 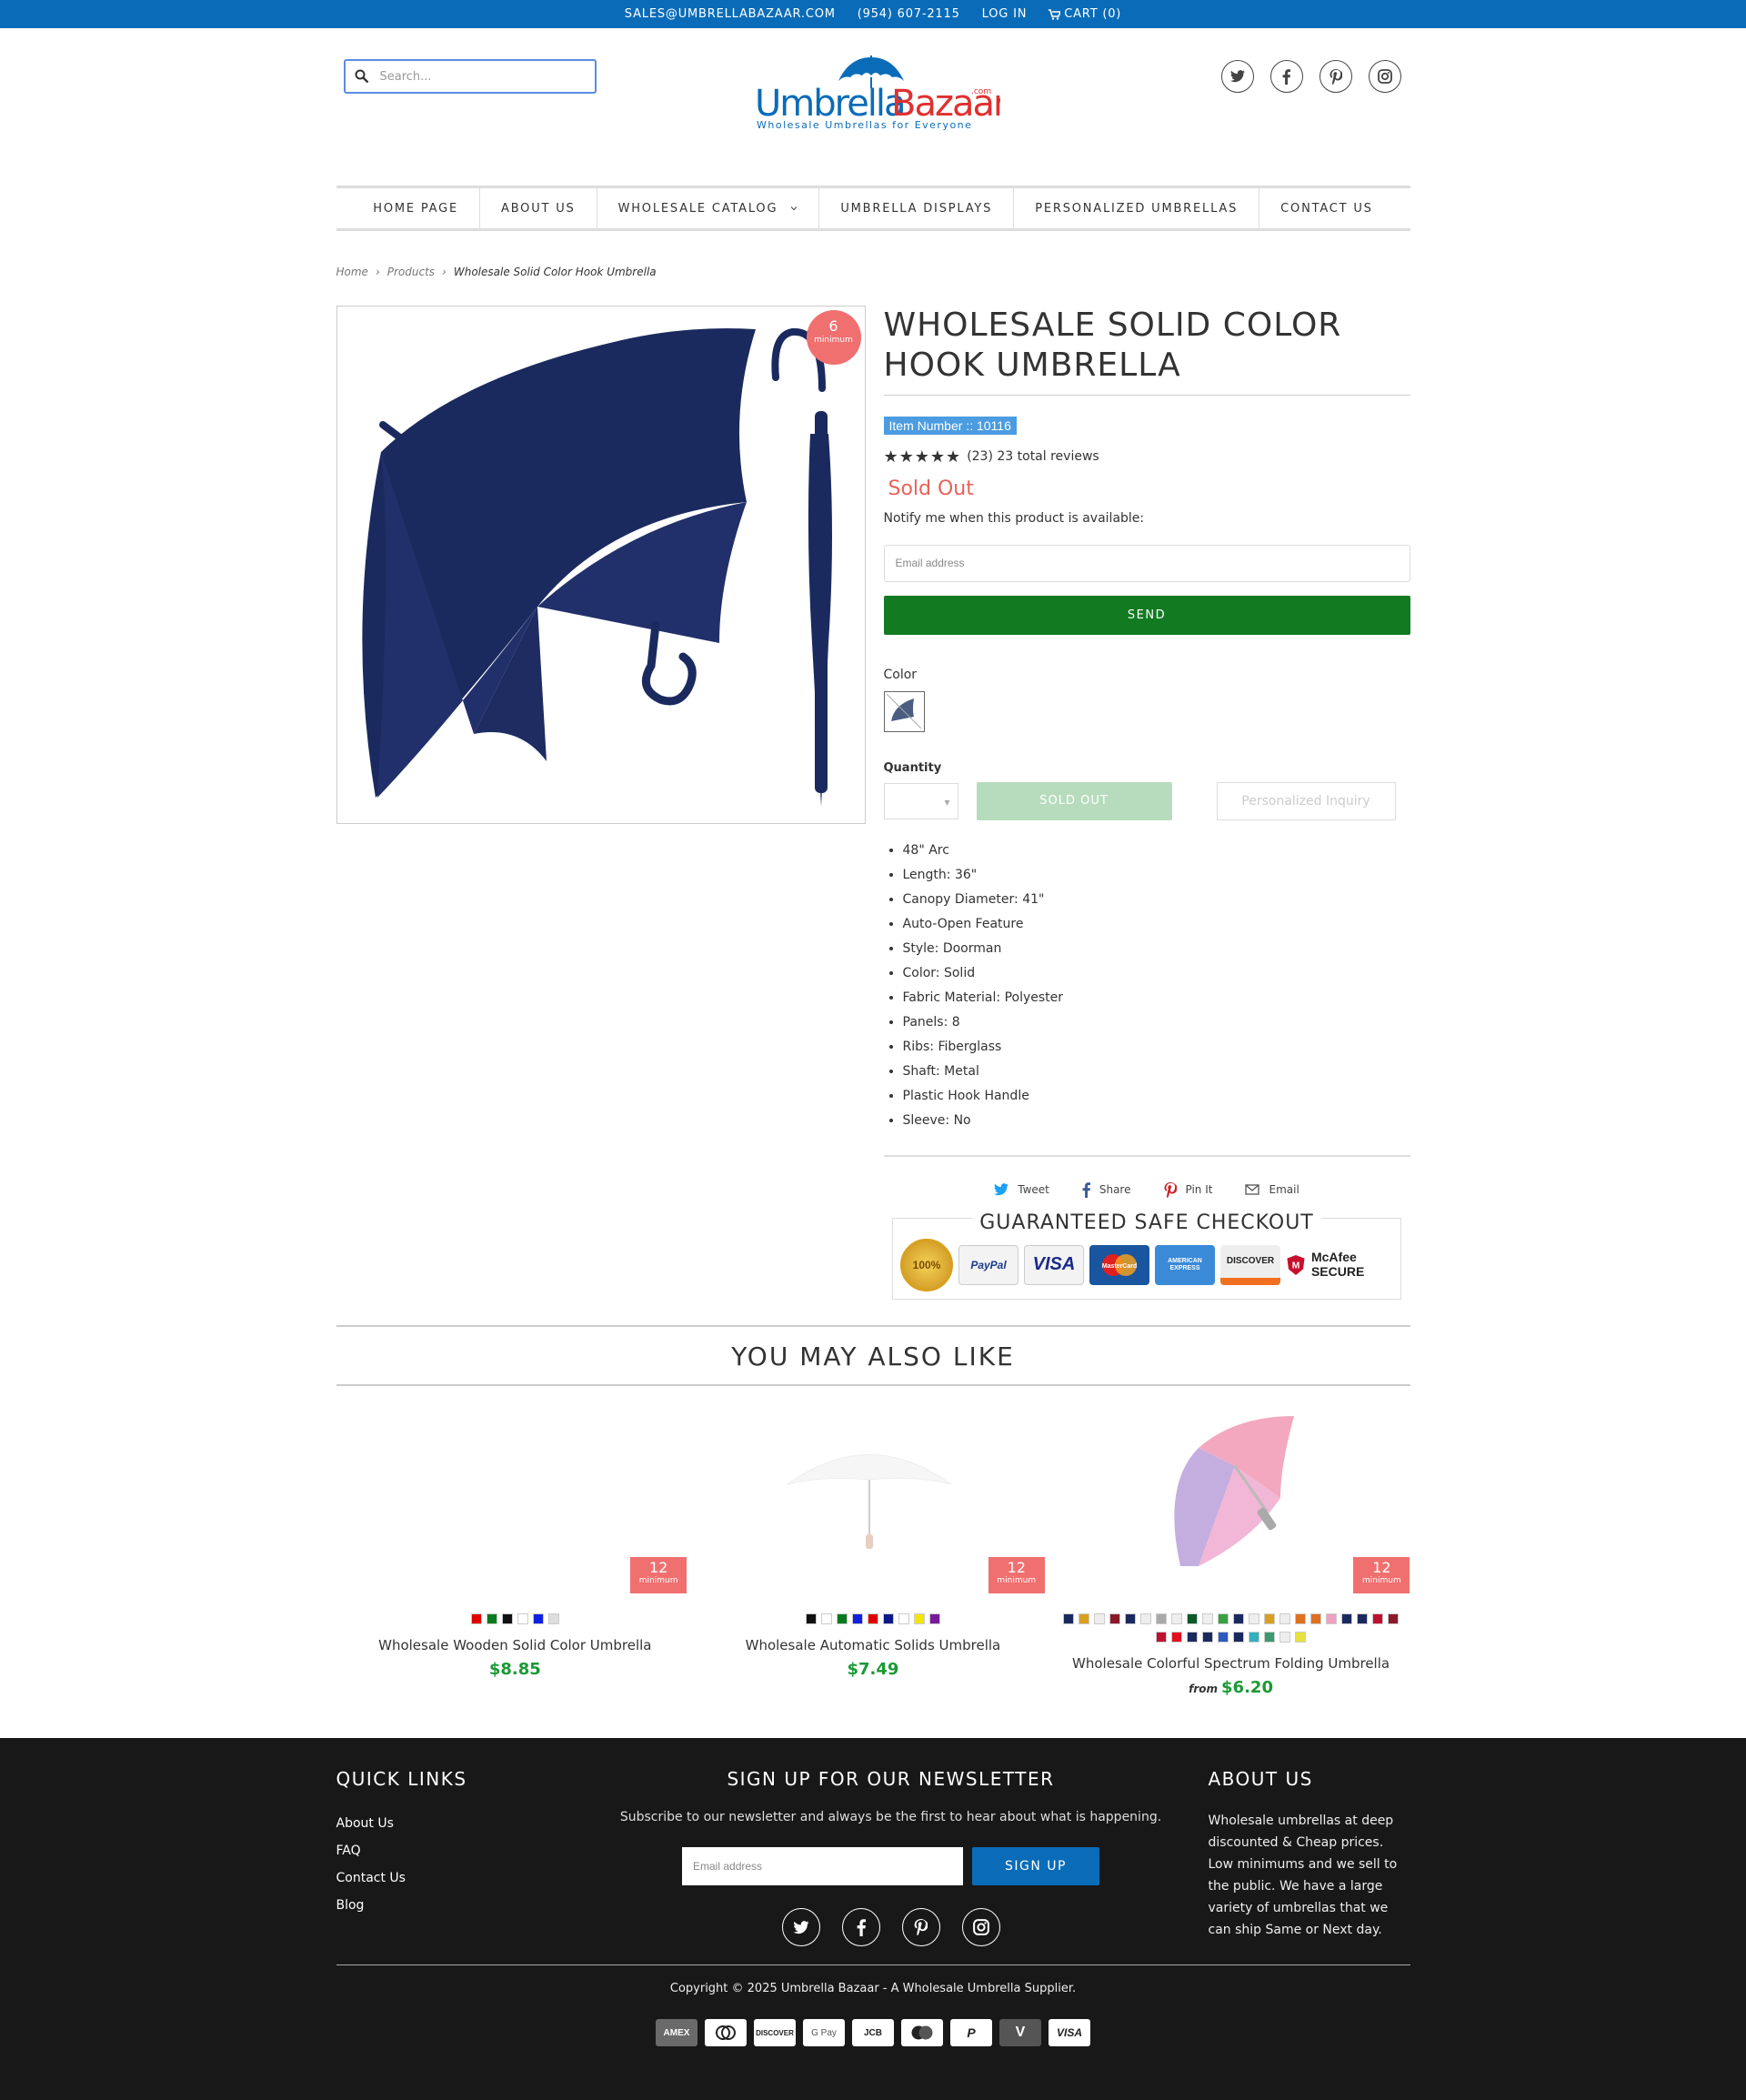 I want to click on breadcrumb-products: Products, so click(x=411, y=272).